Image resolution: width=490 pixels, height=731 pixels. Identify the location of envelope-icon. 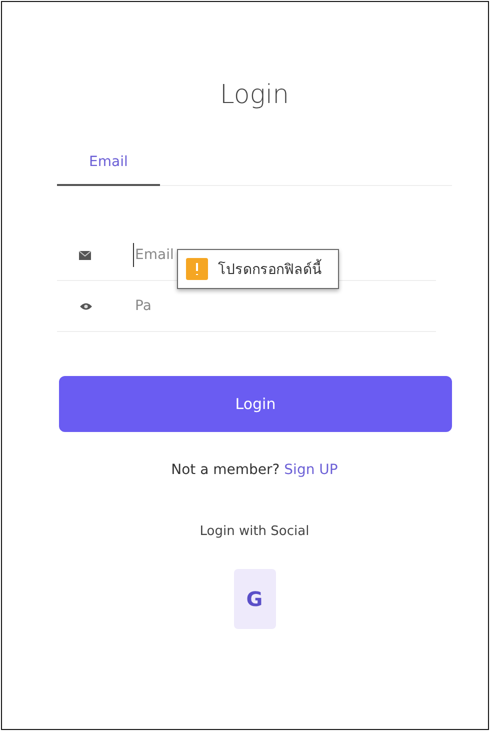
(85, 255).